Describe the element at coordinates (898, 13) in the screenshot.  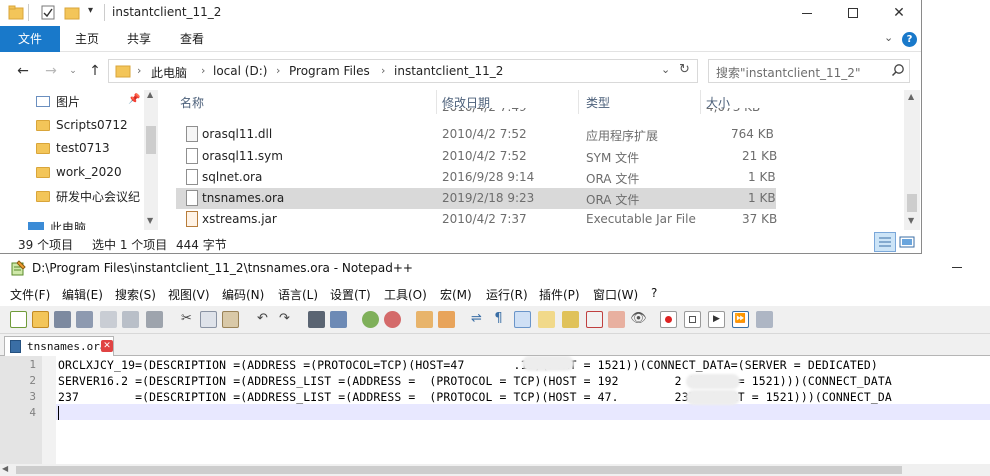
I see `close-button: ✕` at that location.